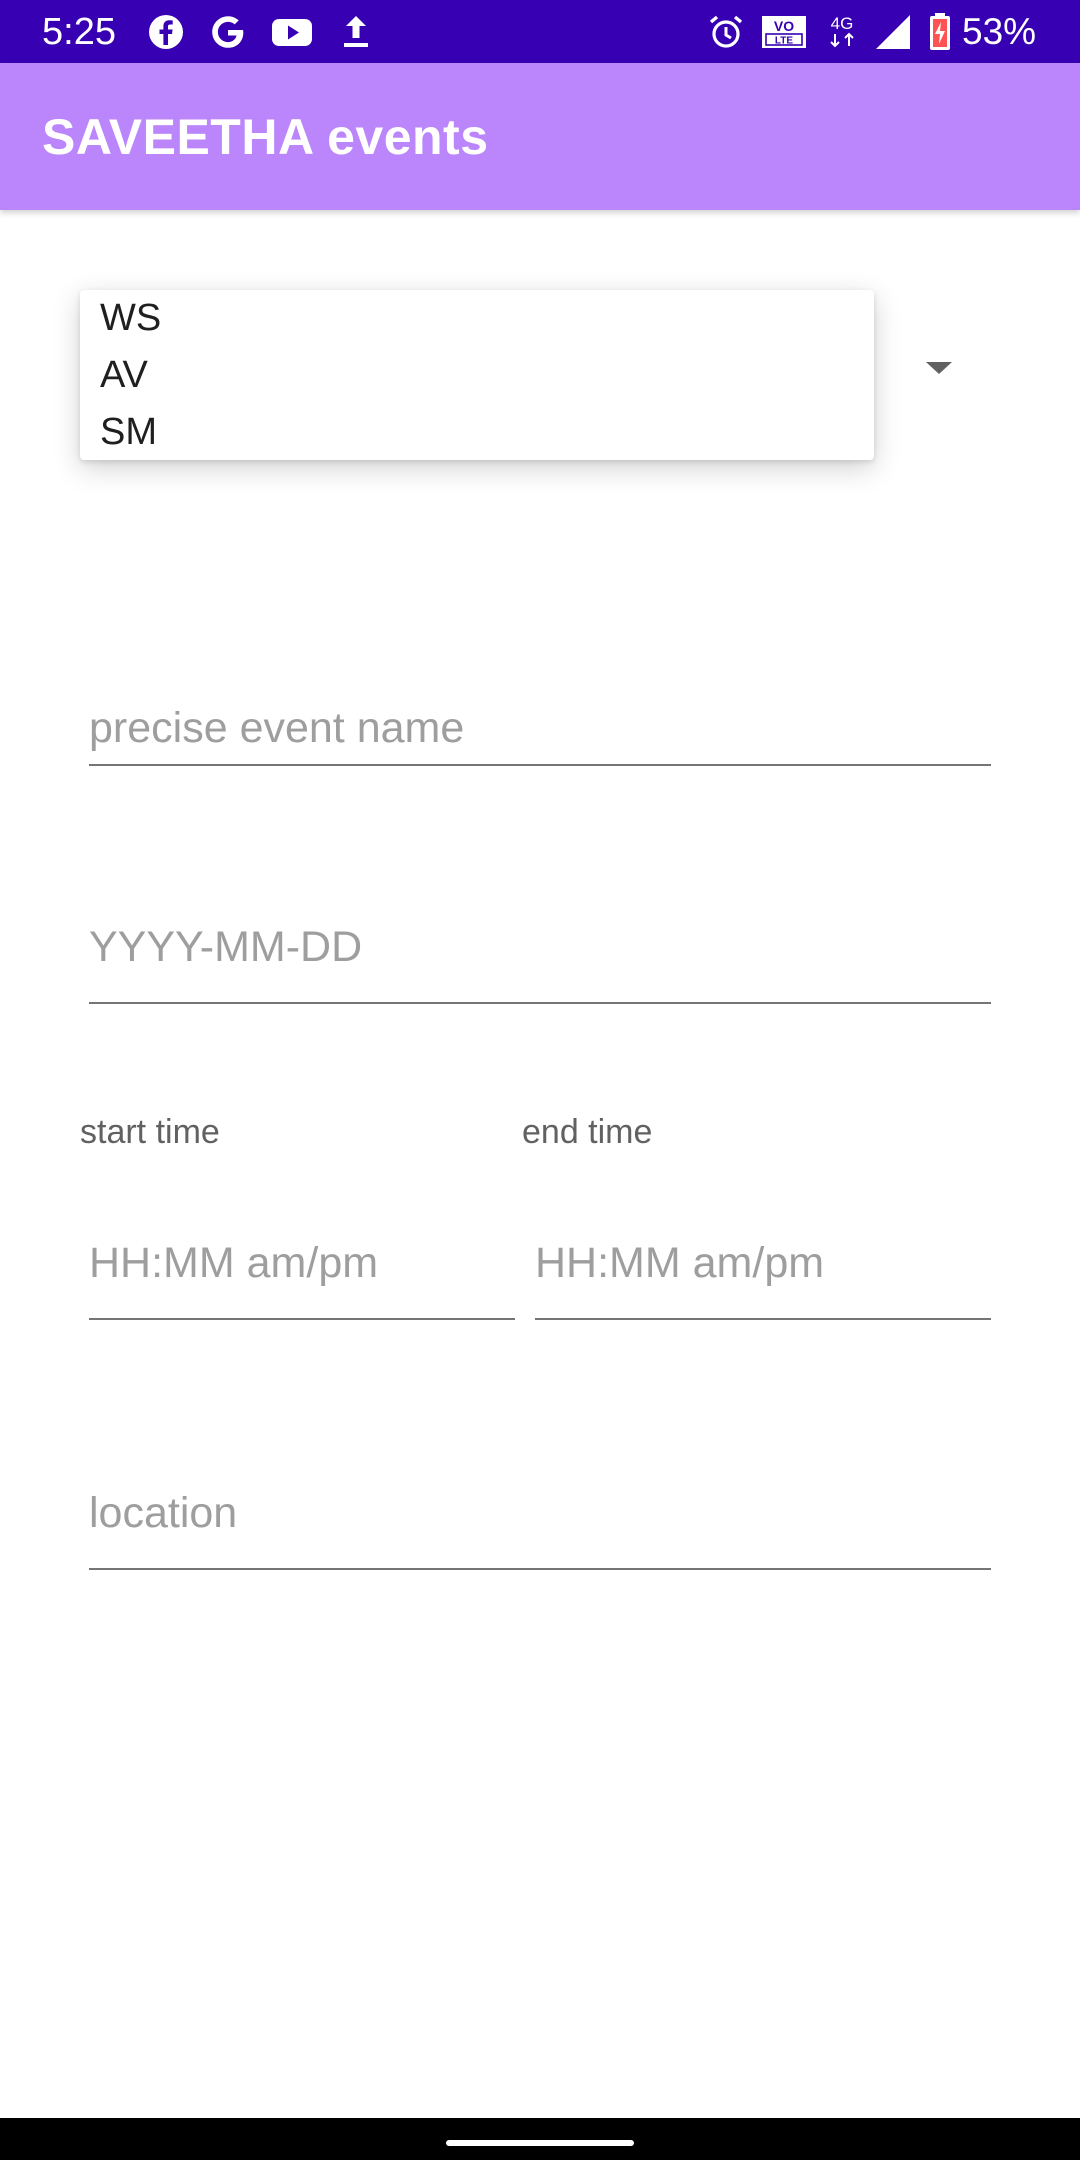 The image size is (1080, 2160). Describe the element at coordinates (163, 1513) in the screenshot. I see `location-placeholder: location` at that location.